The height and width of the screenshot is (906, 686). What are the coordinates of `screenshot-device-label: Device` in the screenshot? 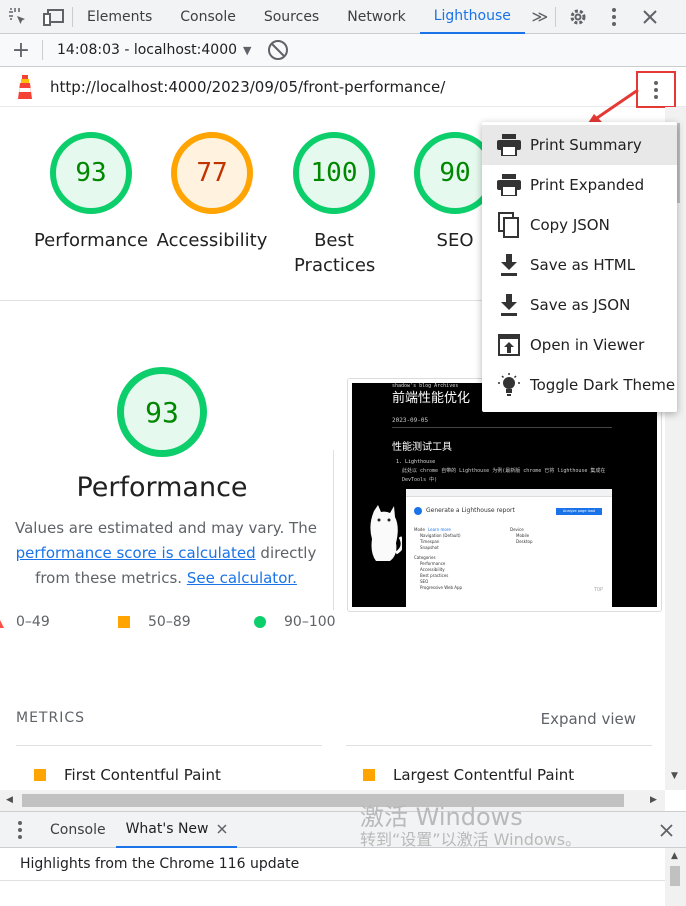 It's located at (517, 529).